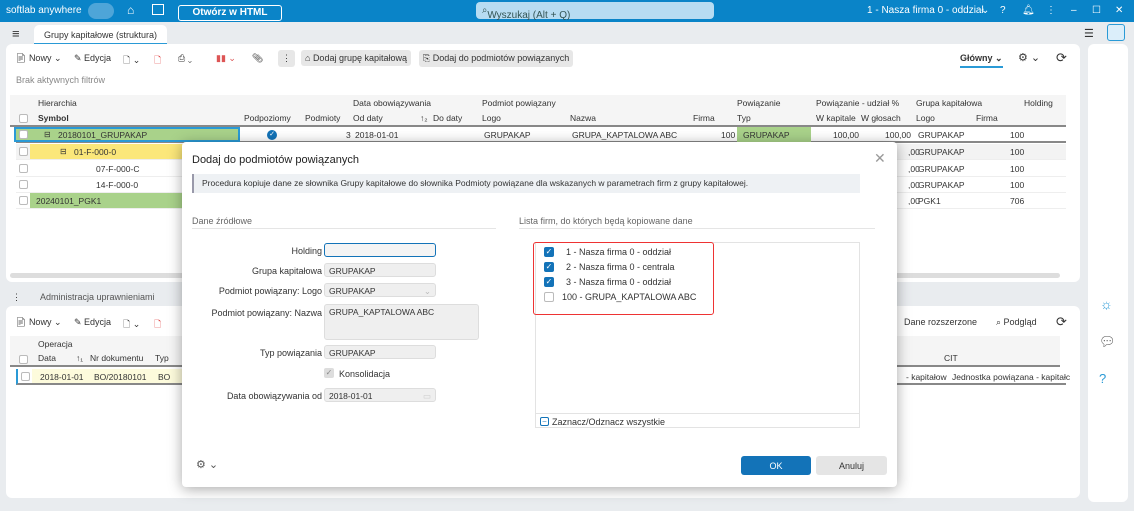 The height and width of the screenshot is (511, 1134). Describe the element at coordinates (1089, 33) in the screenshot. I see `list-icon: ☰` at that location.